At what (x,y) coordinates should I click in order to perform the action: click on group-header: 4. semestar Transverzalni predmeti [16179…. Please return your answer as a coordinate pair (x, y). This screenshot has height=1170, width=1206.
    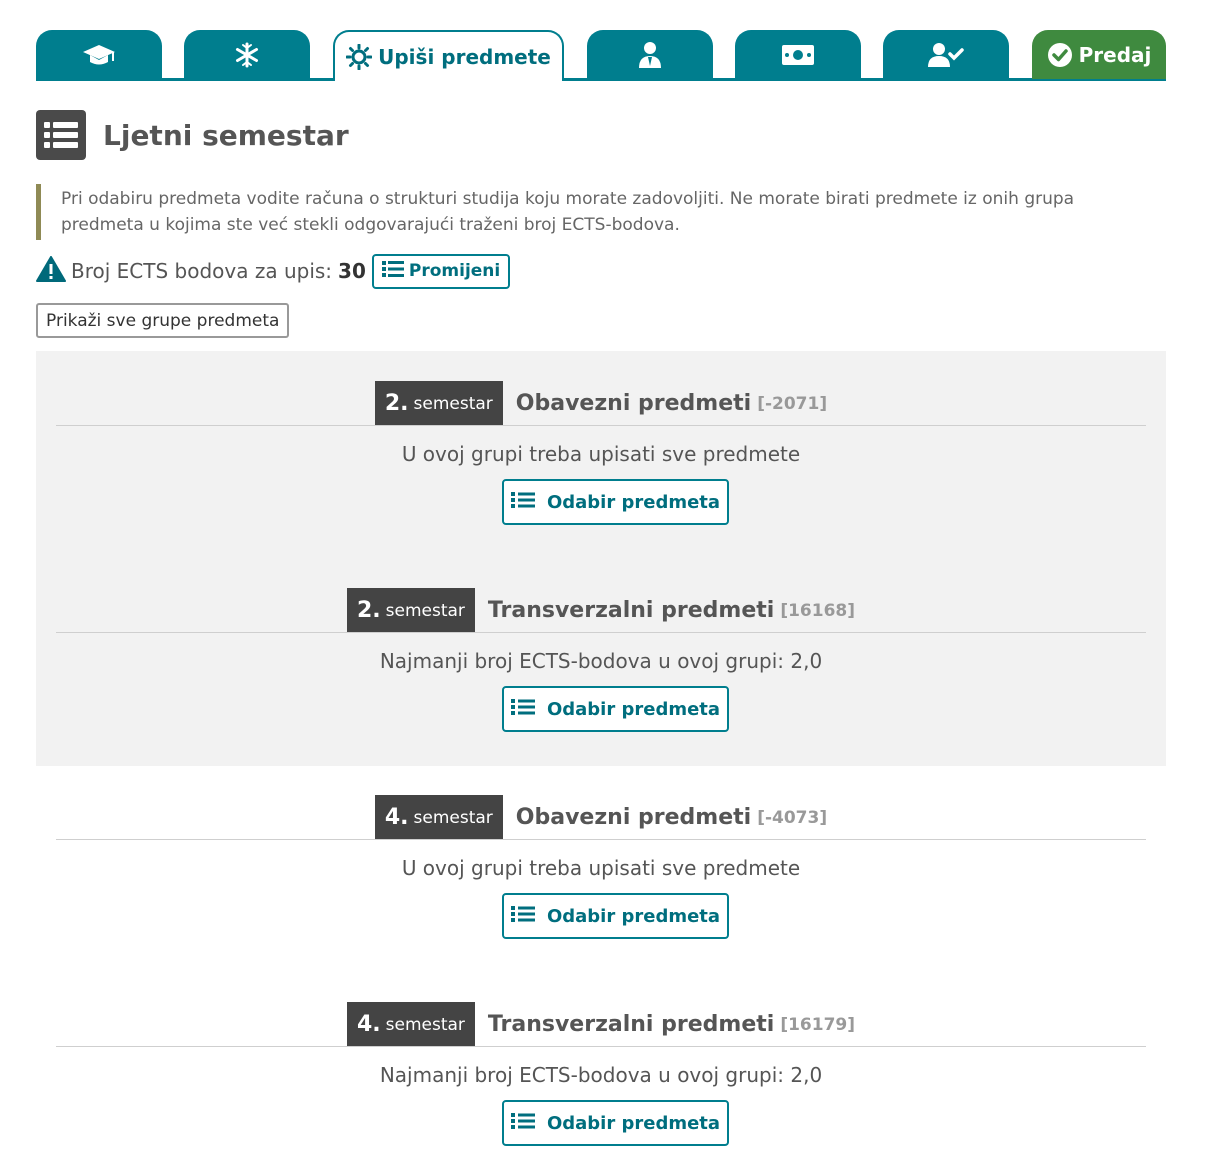
    Looking at the image, I should click on (601, 1024).